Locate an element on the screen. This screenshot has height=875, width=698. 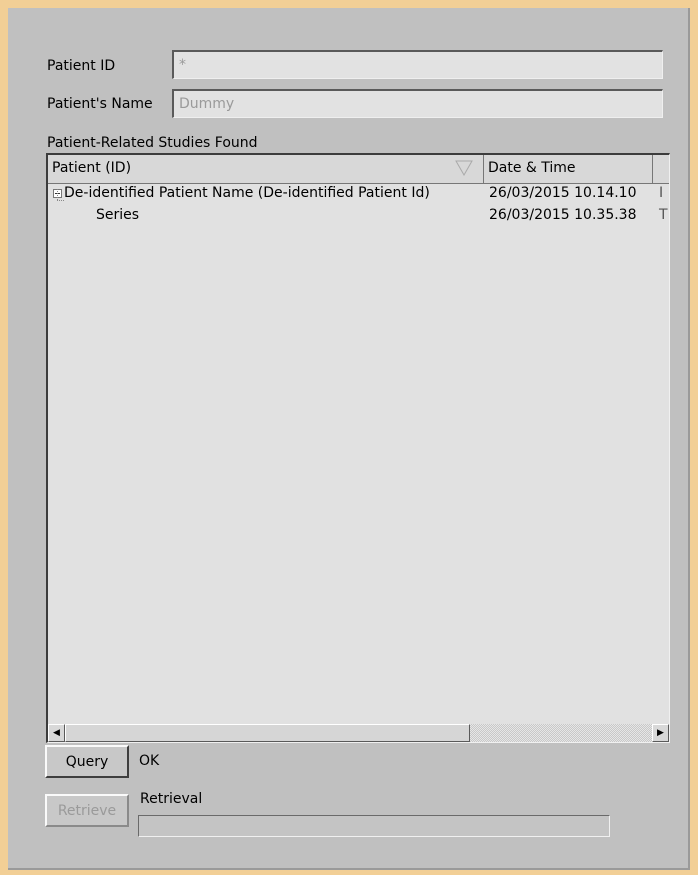
scroll-left-icon: ◀ is located at coordinates (56, 733).